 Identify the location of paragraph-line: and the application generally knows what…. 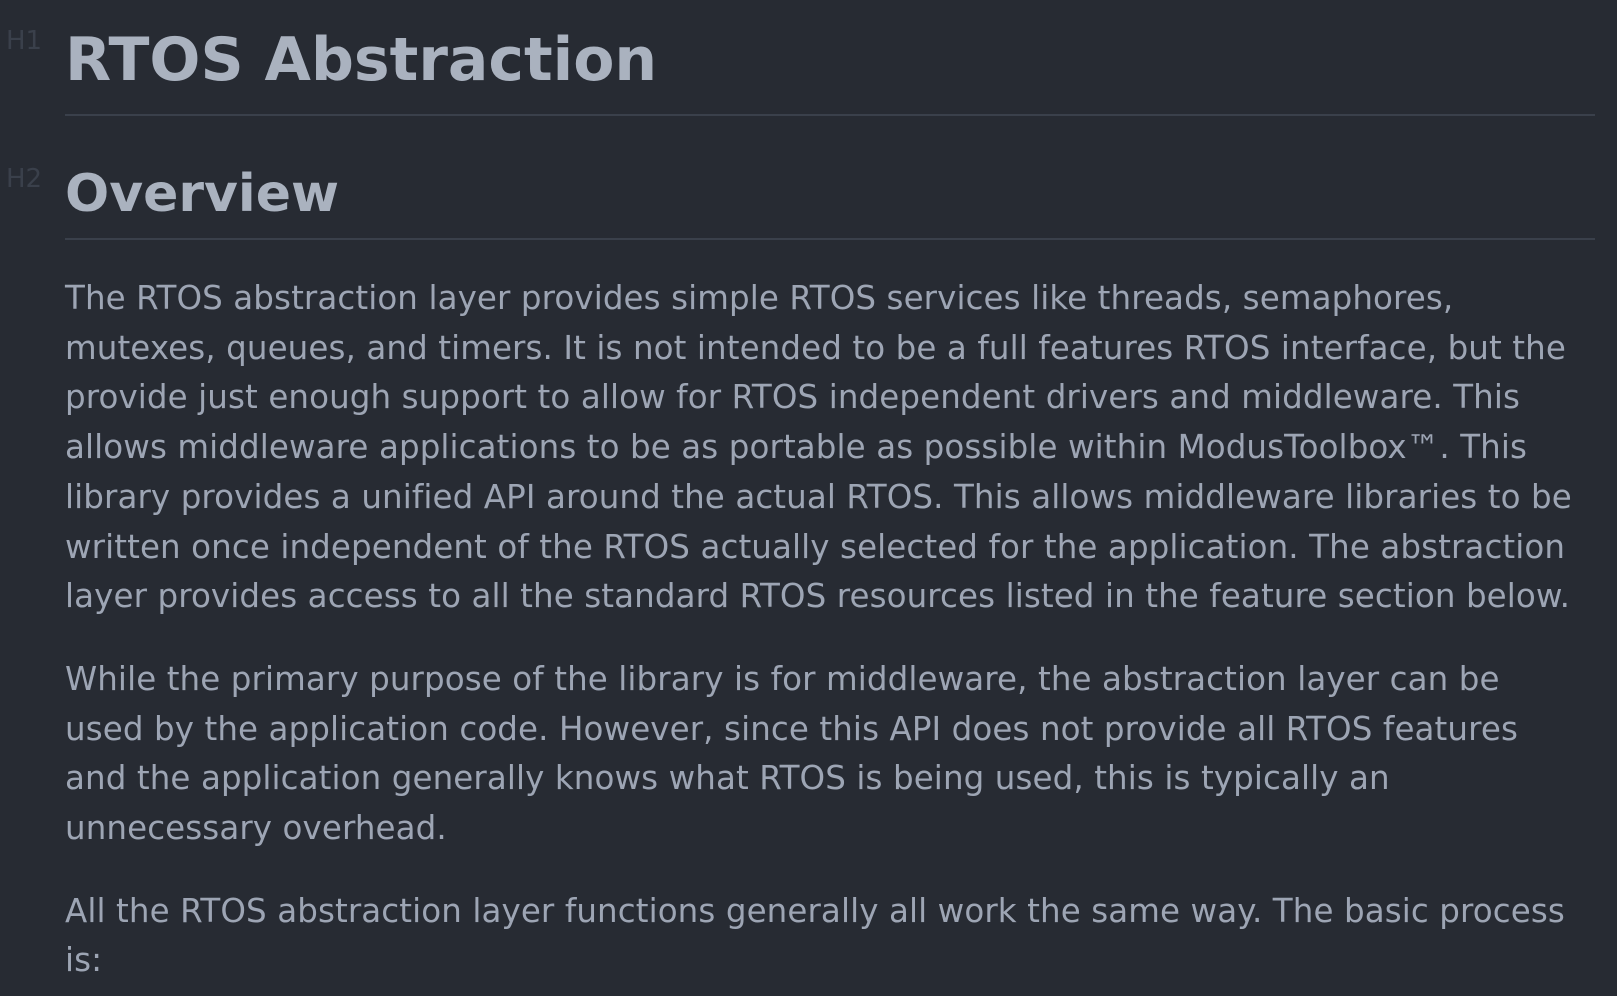
(727, 778).